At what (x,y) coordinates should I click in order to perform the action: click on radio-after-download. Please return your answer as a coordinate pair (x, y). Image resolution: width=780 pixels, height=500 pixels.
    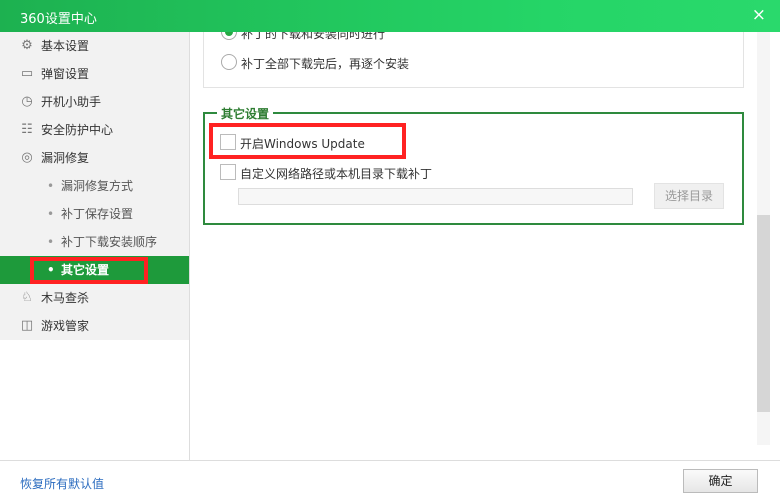
    Looking at the image, I should click on (229, 62).